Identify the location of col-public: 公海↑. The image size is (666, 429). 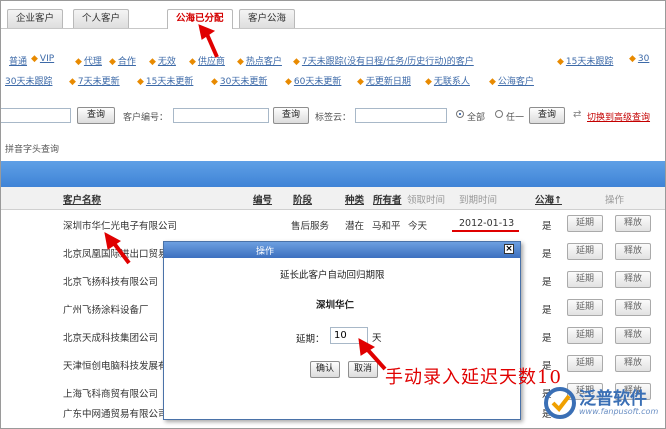
(548, 199).